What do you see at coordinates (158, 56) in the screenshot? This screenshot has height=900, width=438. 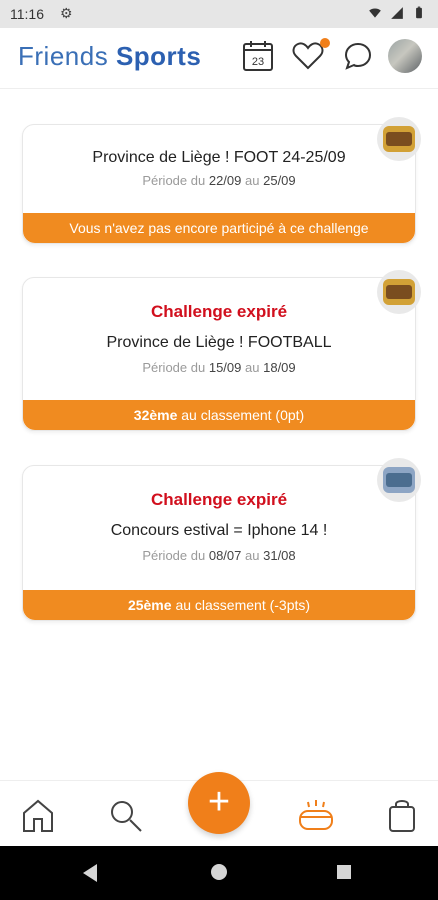 I see `brand-sports: Sports` at bounding box center [158, 56].